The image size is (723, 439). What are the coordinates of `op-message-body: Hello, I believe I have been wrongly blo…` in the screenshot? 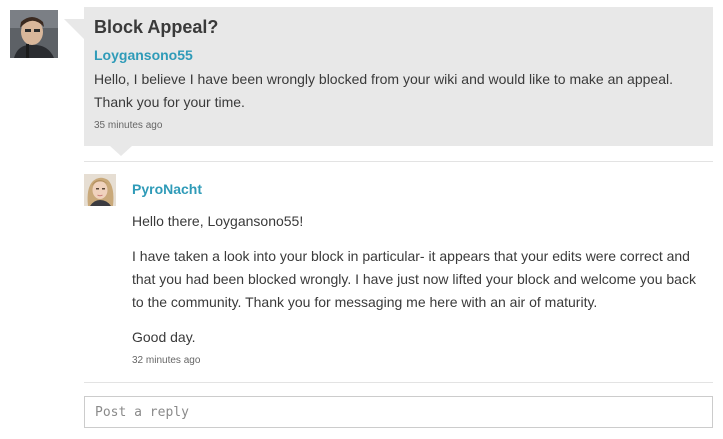 It's located at (399, 91).